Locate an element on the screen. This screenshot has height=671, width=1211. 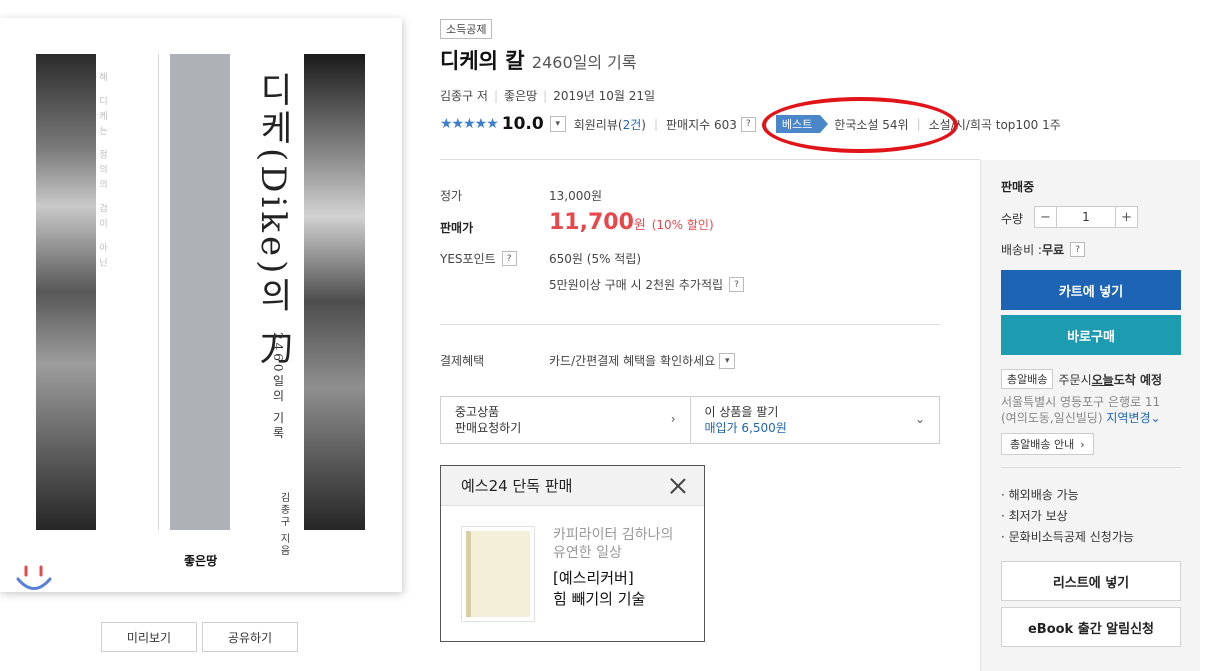
point-extra-help-icon: ? is located at coordinates (737, 284).